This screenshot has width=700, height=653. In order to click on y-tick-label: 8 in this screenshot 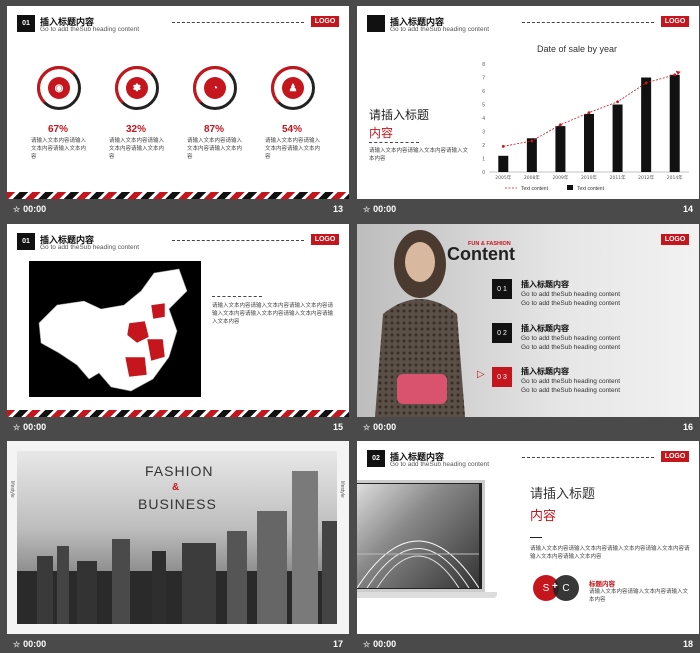, I will do `click(483, 65)`.